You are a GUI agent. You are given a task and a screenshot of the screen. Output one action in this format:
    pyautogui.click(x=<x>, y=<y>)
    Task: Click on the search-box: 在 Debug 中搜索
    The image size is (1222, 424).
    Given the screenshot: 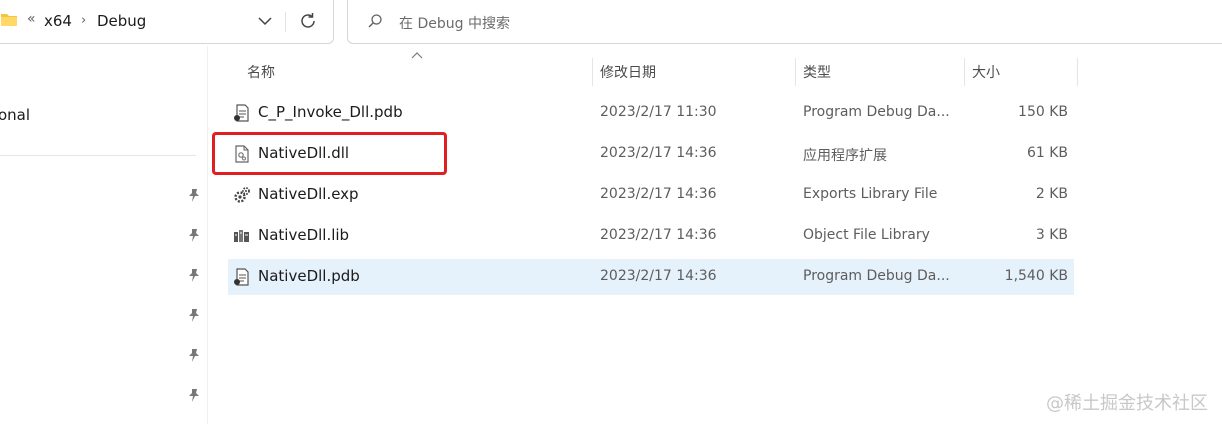 What is the action you would take?
    pyautogui.click(x=784, y=22)
    